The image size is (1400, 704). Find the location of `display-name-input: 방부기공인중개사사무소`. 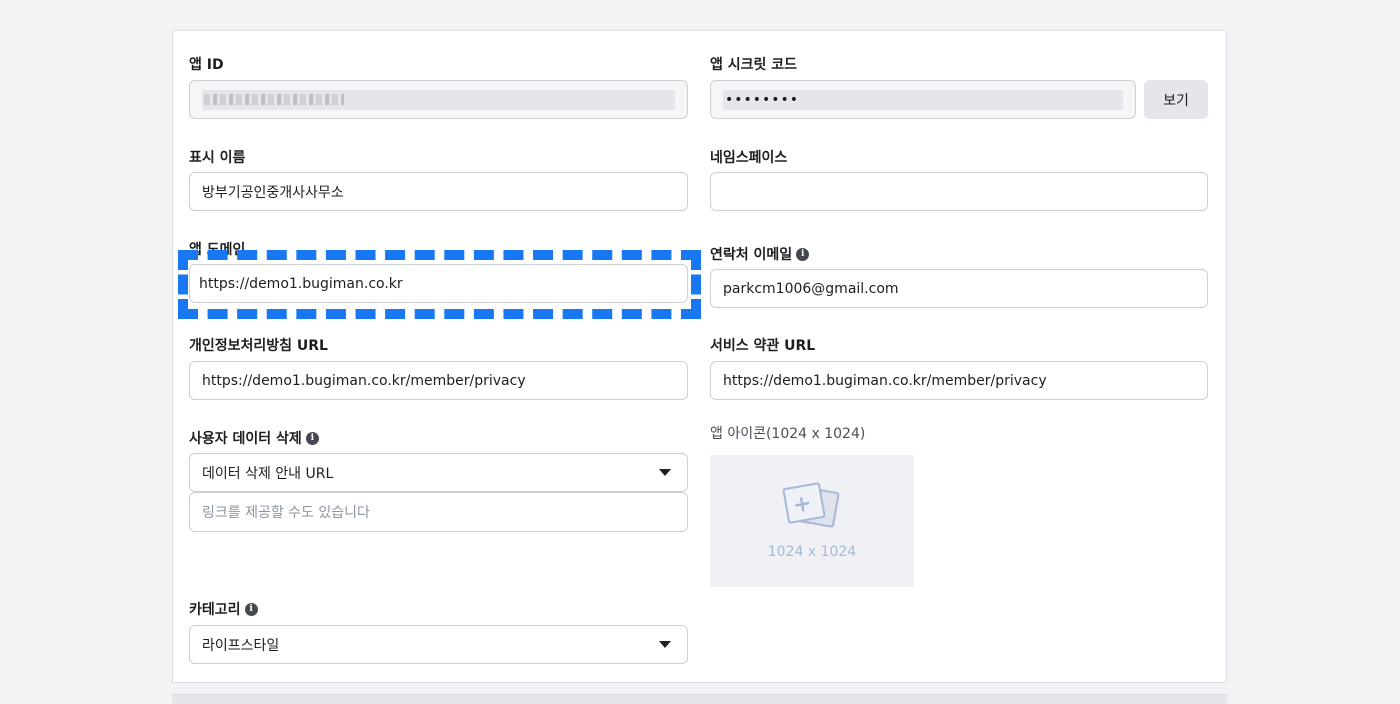

display-name-input: 방부기공인중개사사무소 is located at coordinates (438, 191).